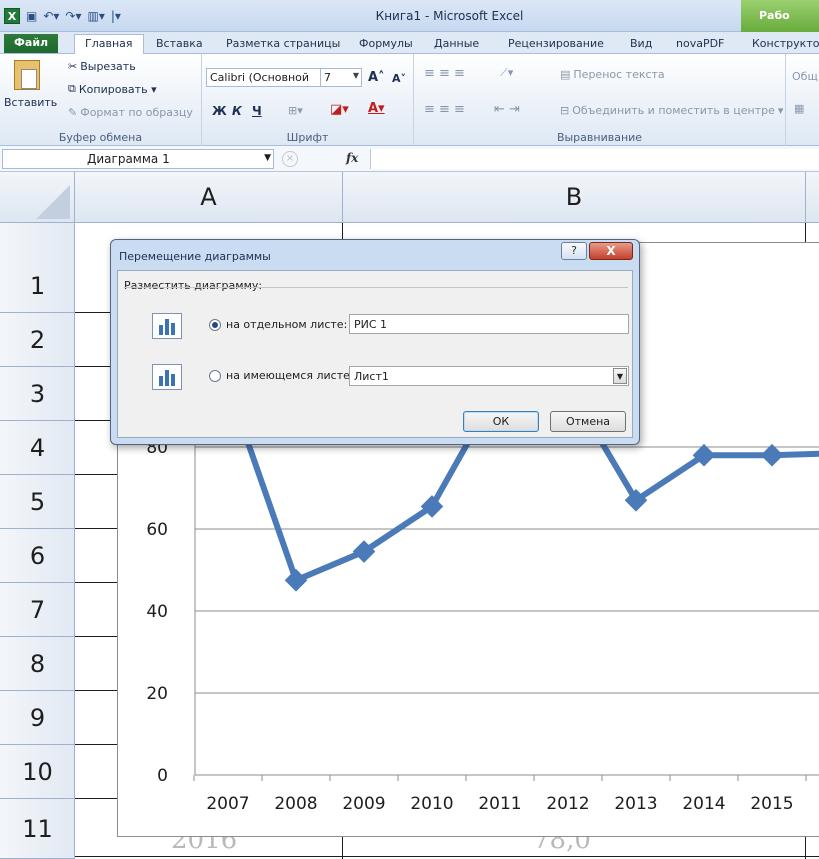 This screenshot has width=819, height=859. Describe the element at coordinates (501, 421) in the screenshot. I see `ok-button: ОК` at that location.